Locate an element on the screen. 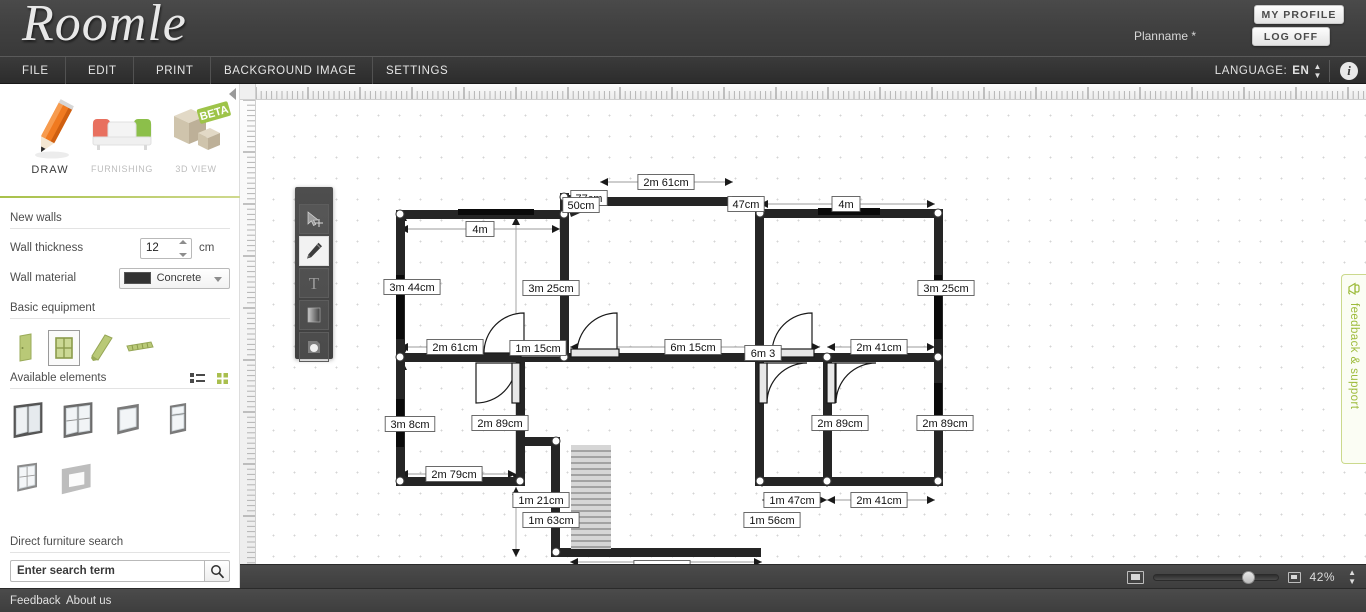  mode-3d-view: BETA 3D VIEW is located at coordinates (196, 133).